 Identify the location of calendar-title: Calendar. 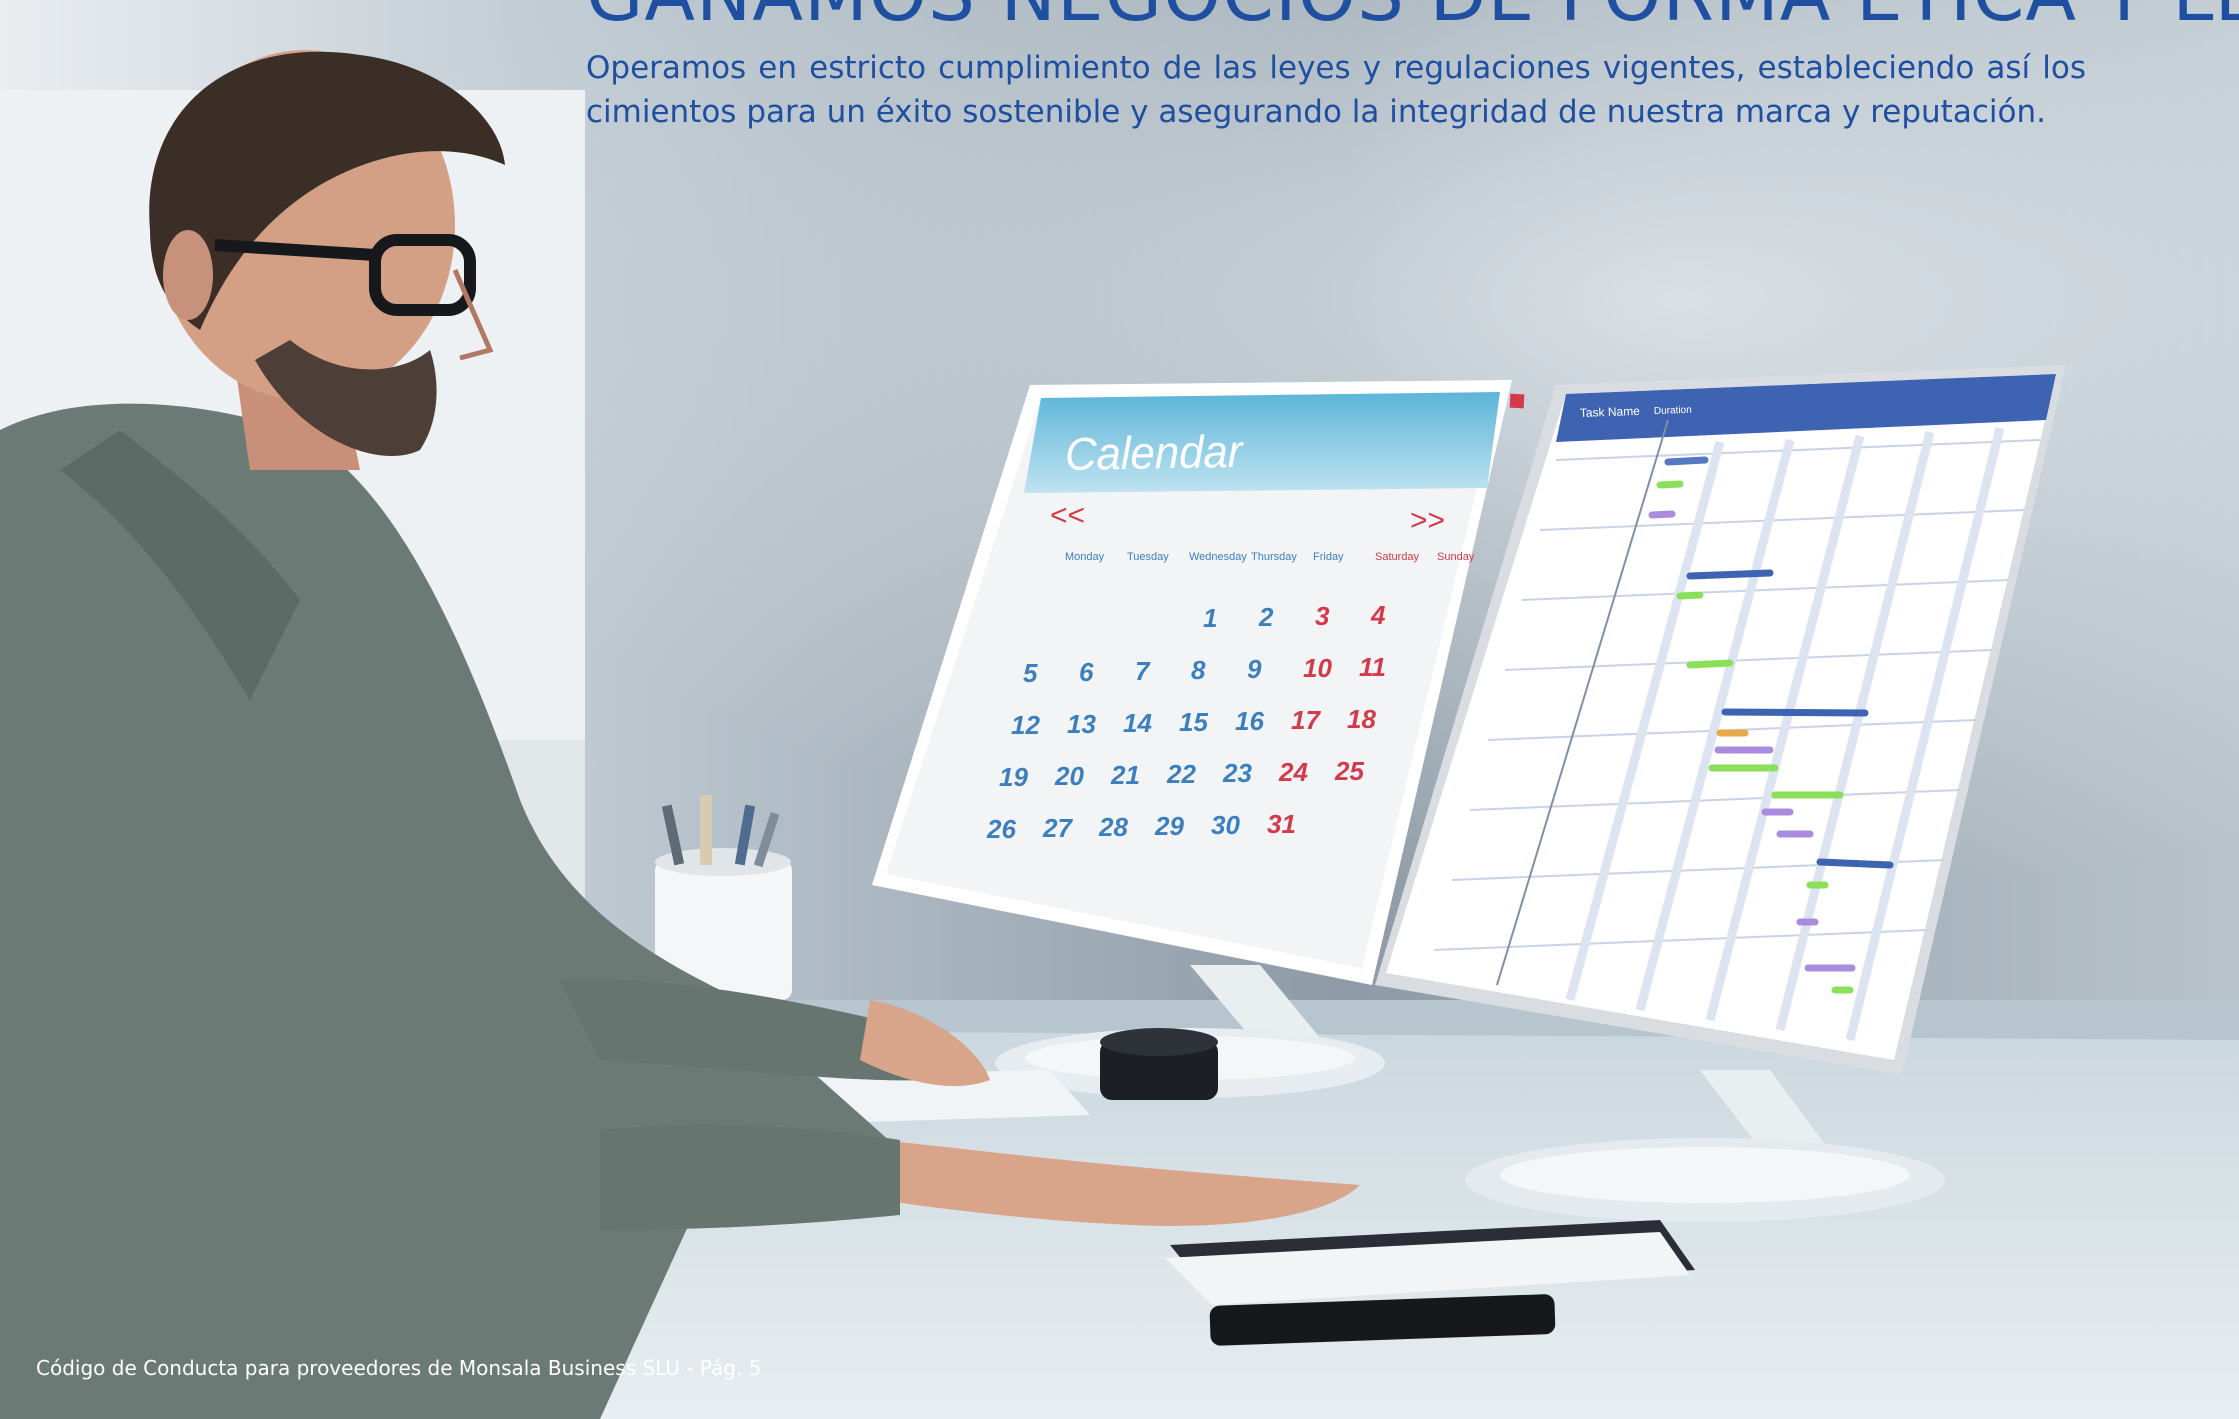
(1154, 452).